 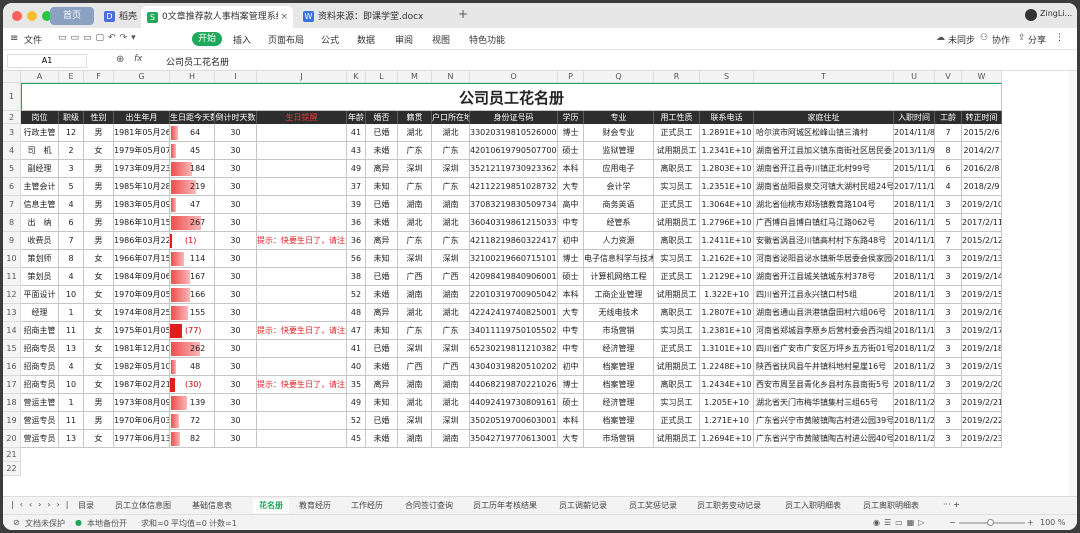 What do you see at coordinates (571, 169) in the screenshot?
I see `data-cell: 本科` at bounding box center [571, 169].